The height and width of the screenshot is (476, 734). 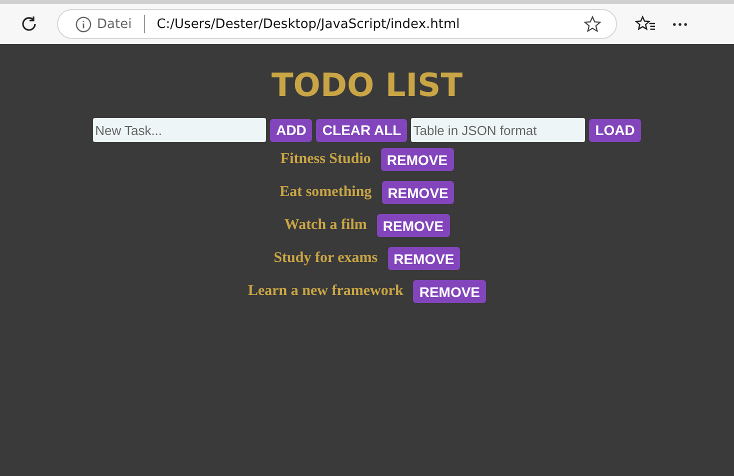 I want to click on task-text: Fitness Studio, so click(x=325, y=159).